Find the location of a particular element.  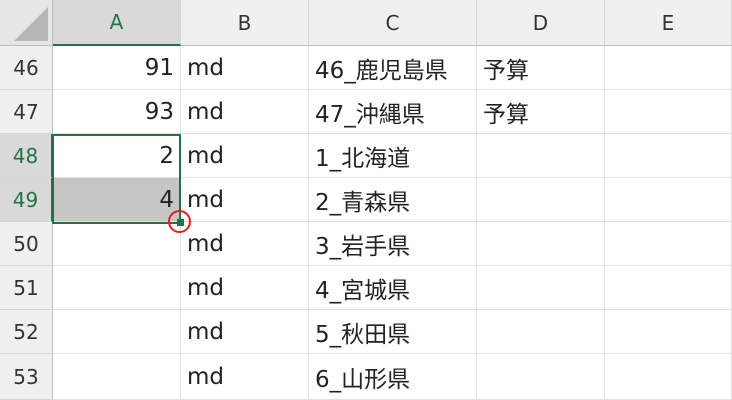

cell-e52 is located at coordinates (668, 332).